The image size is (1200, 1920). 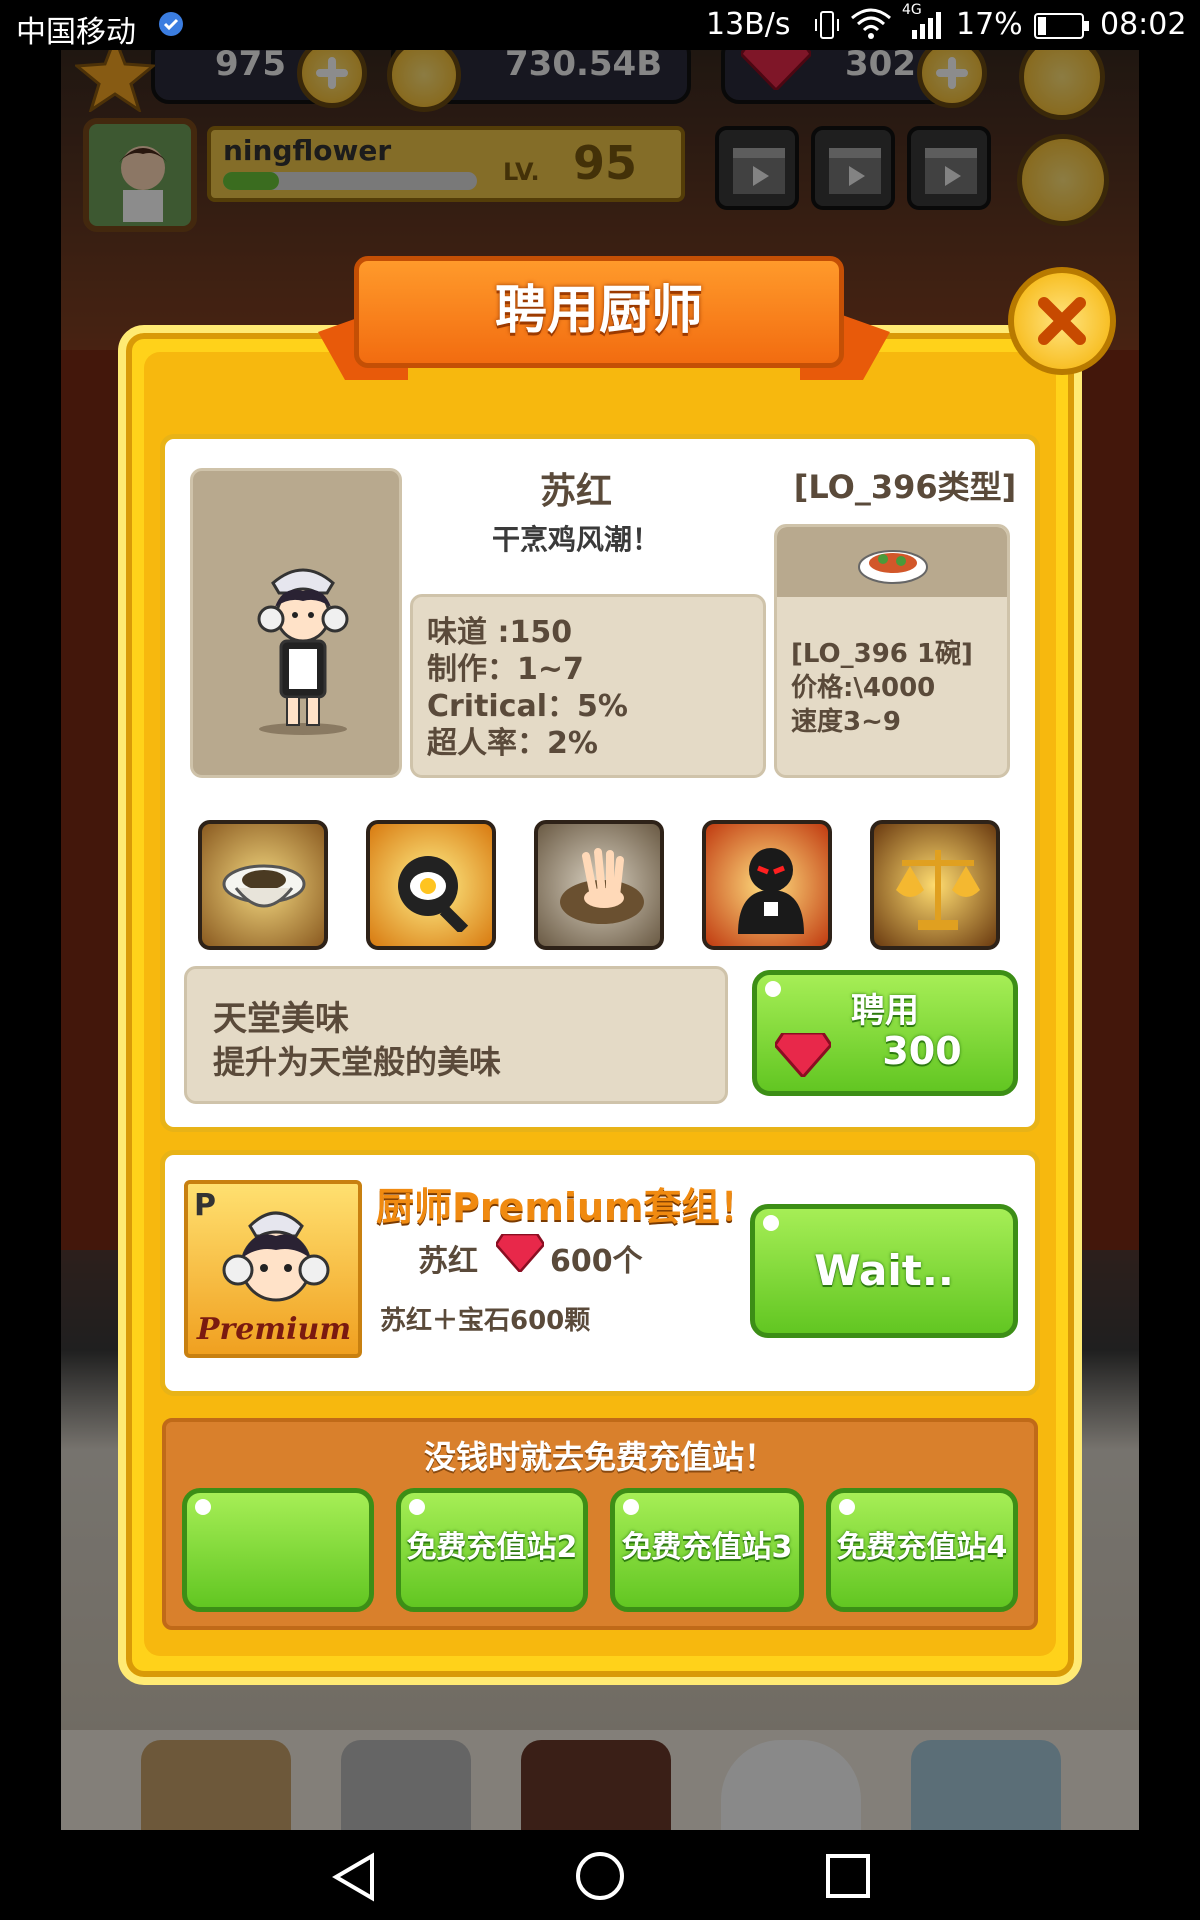 What do you see at coordinates (935, 885) in the screenshot?
I see `scales-skill-icon` at bounding box center [935, 885].